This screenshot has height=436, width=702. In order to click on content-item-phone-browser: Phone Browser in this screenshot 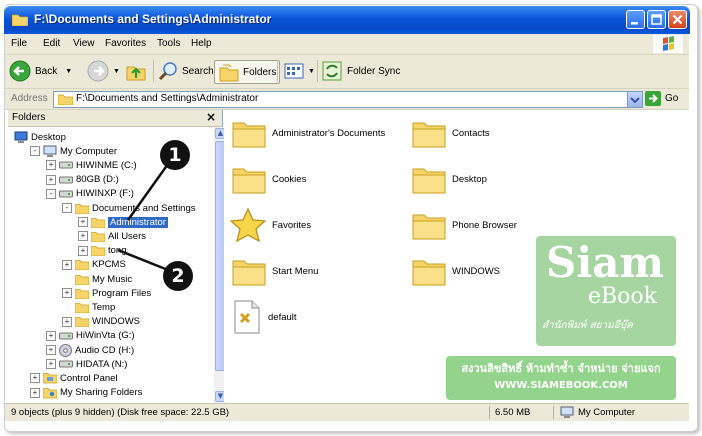, I will do `click(464, 225)`.